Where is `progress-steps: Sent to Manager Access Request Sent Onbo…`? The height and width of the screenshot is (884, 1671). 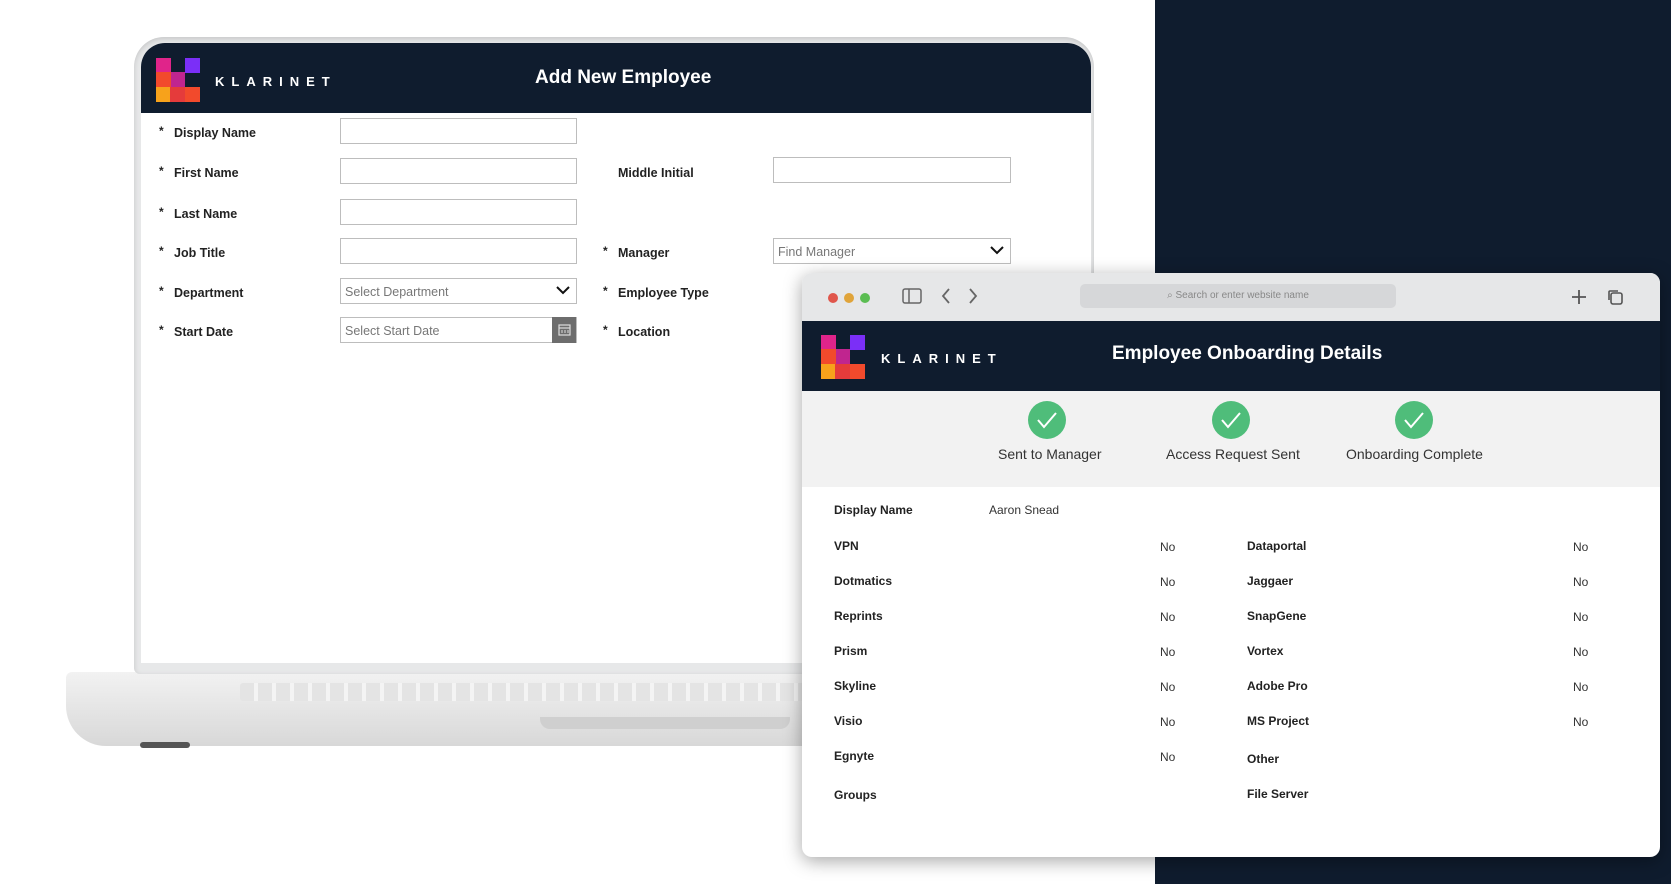 progress-steps: Sent to Manager Access Request Sent Onbo… is located at coordinates (1231, 439).